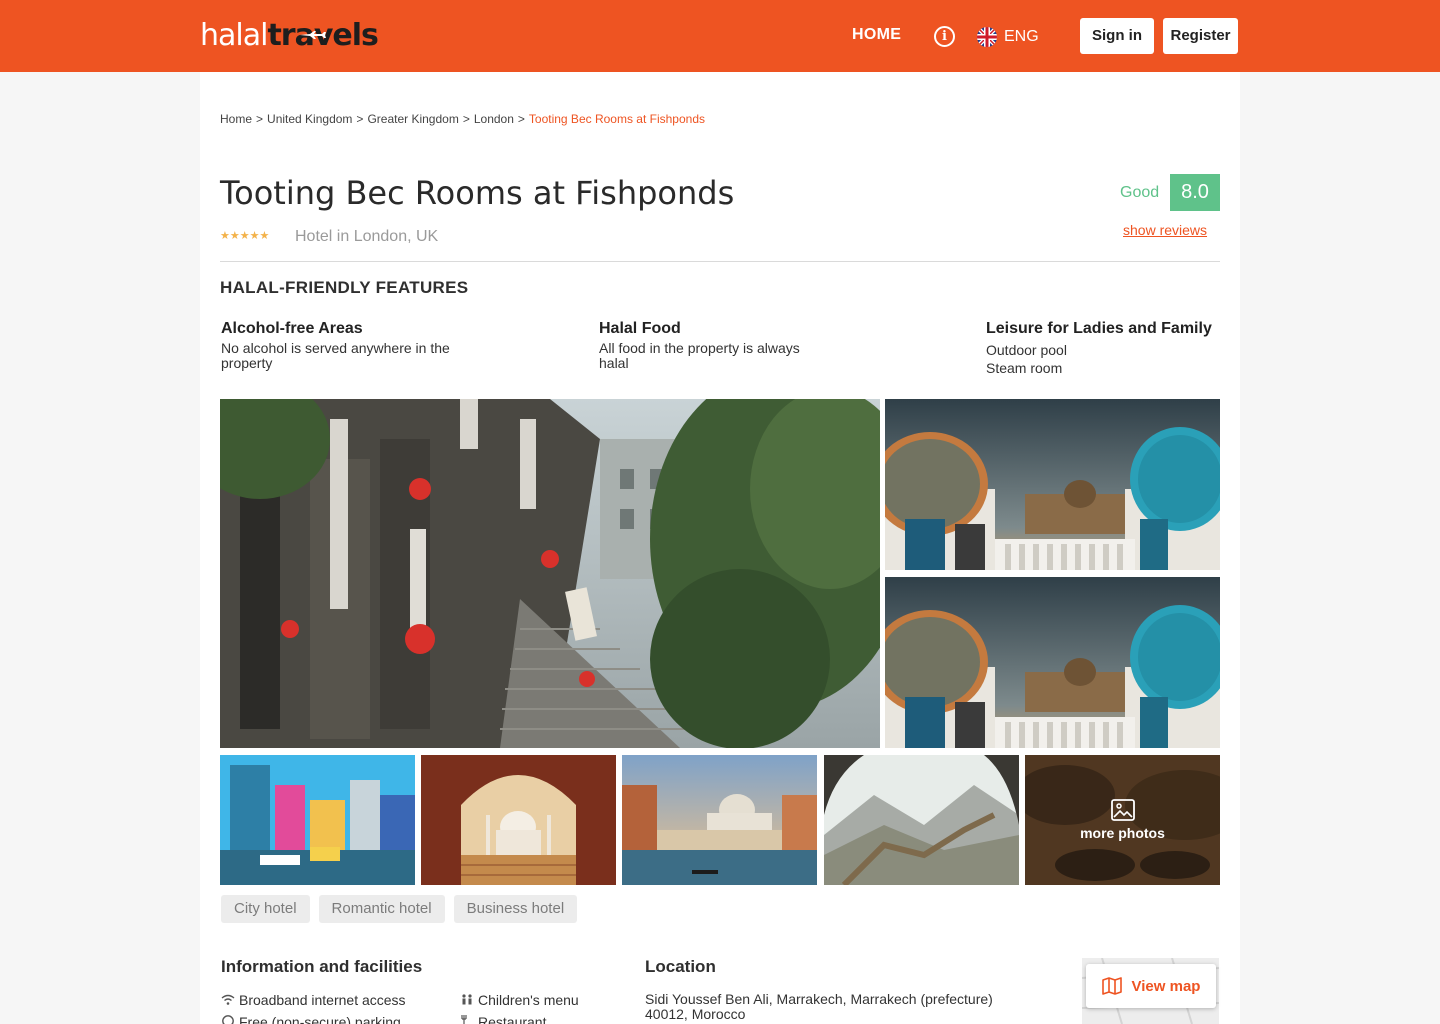 Image resolution: width=1440 pixels, height=1024 pixels. What do you see at coordinates (309, 119) in the screenshot?
I see `breadcrumb-country: United Kingdom` at bounding box center [309, 119].